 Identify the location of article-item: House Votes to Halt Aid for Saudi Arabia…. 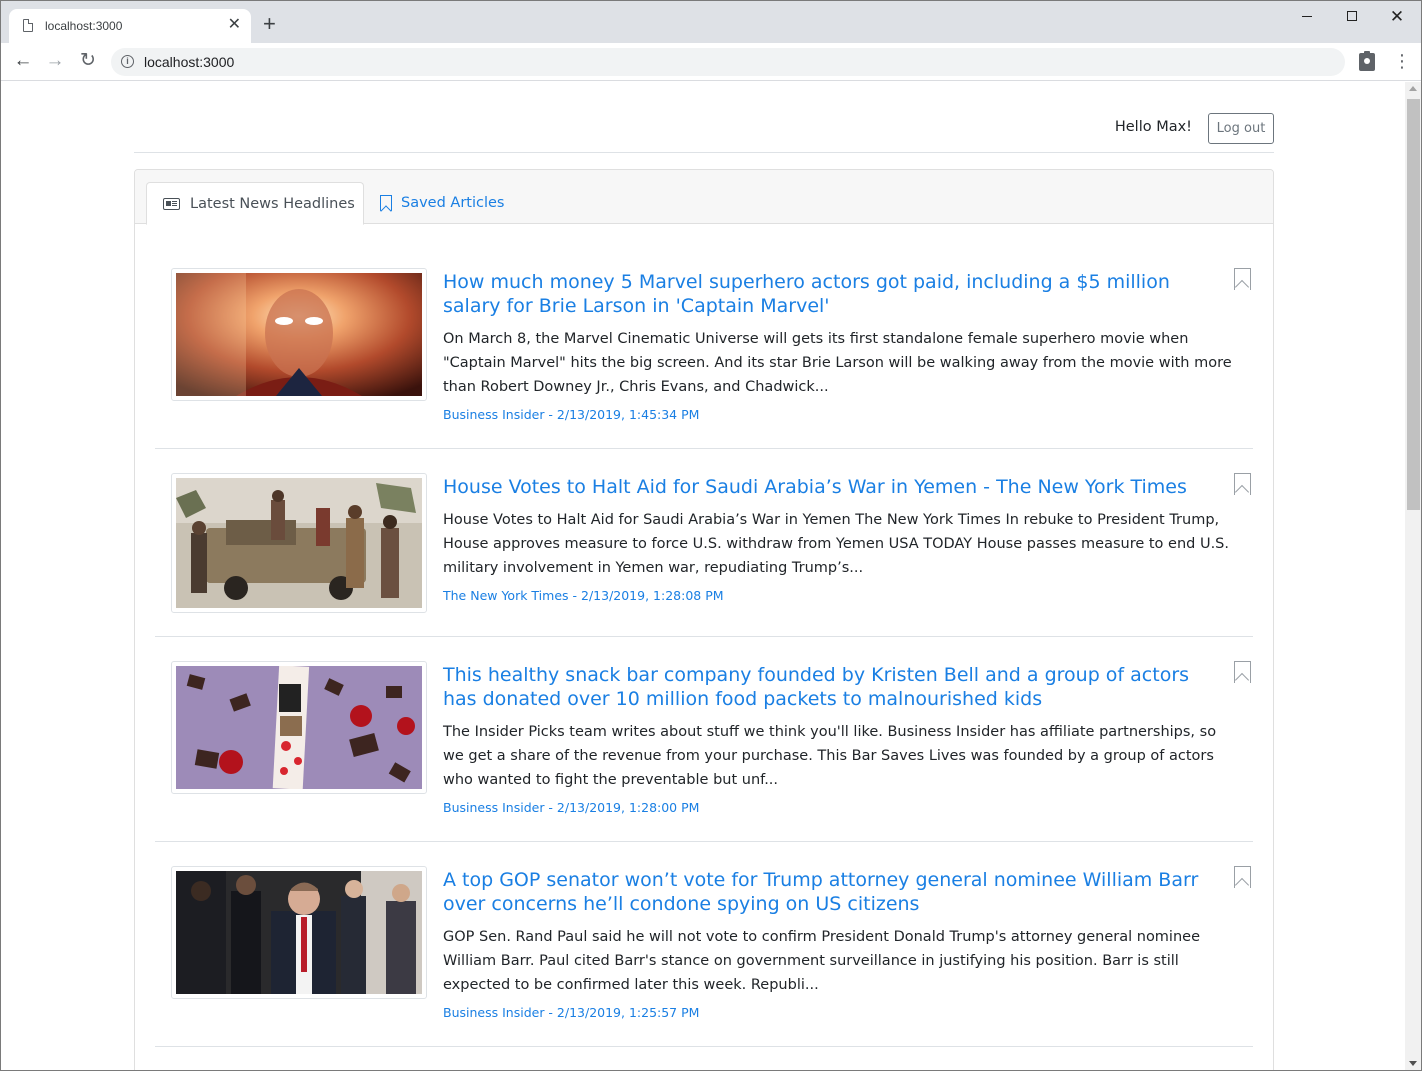
(704, 543).